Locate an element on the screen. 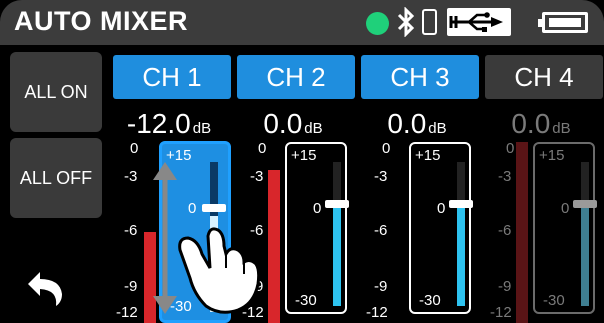 This screenshot has height=323, width=604. ch3-fader-min: -30 is located at coordinates (430, 300).